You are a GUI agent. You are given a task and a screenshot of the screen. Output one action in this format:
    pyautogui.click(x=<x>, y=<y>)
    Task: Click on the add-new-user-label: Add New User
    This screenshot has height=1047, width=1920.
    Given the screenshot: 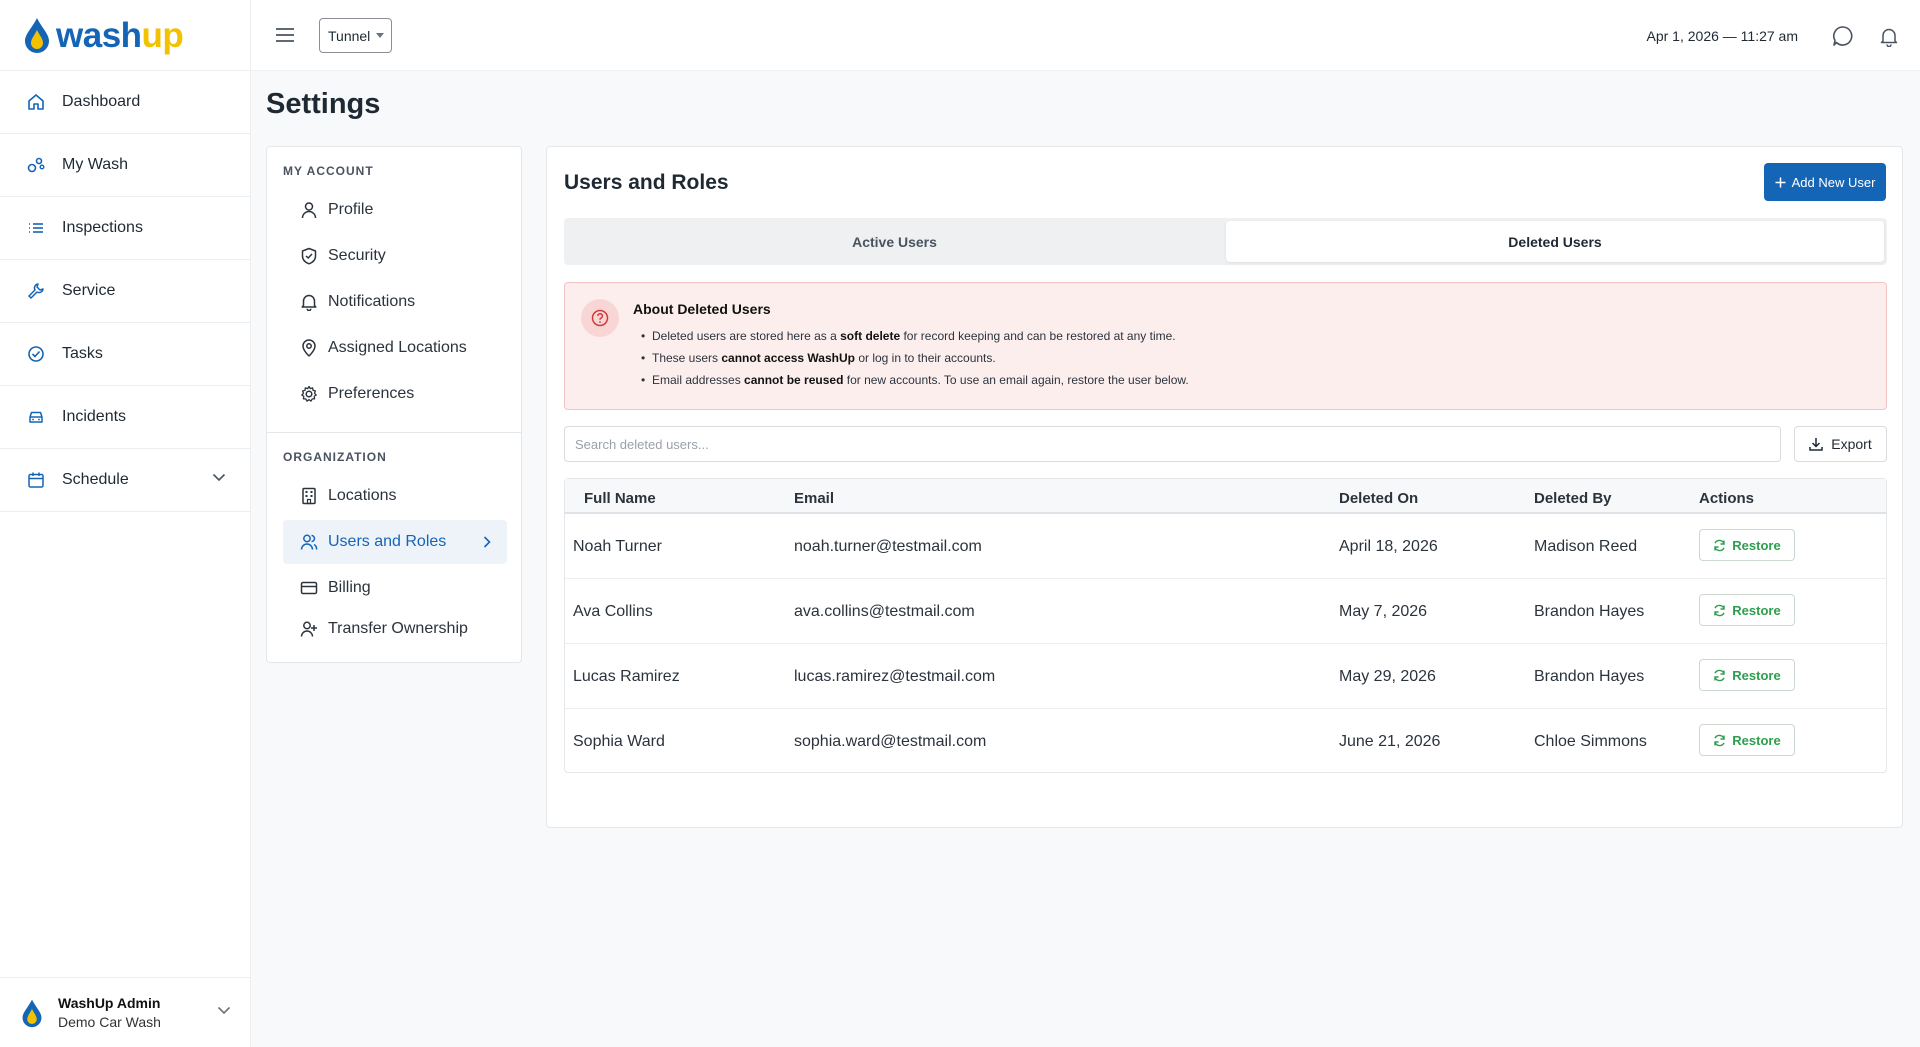 What is the action you would take?
    pyautogui.click(x=1833, y=182)
    